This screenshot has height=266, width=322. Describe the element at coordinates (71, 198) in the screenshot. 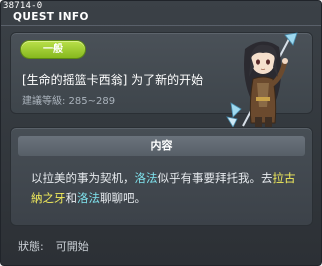

I see `description-text: 和` at that location.